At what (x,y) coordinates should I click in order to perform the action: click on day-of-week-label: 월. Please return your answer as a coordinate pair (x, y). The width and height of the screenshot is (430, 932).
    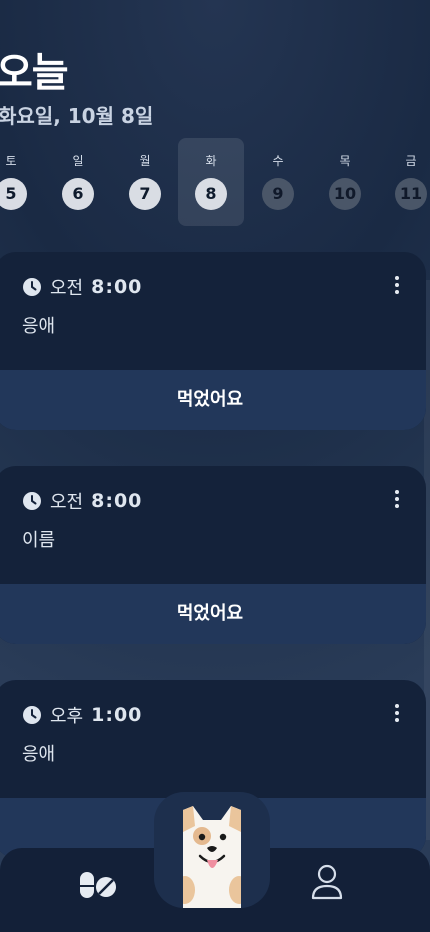
    Looking at the image, I should click on (145, 161).